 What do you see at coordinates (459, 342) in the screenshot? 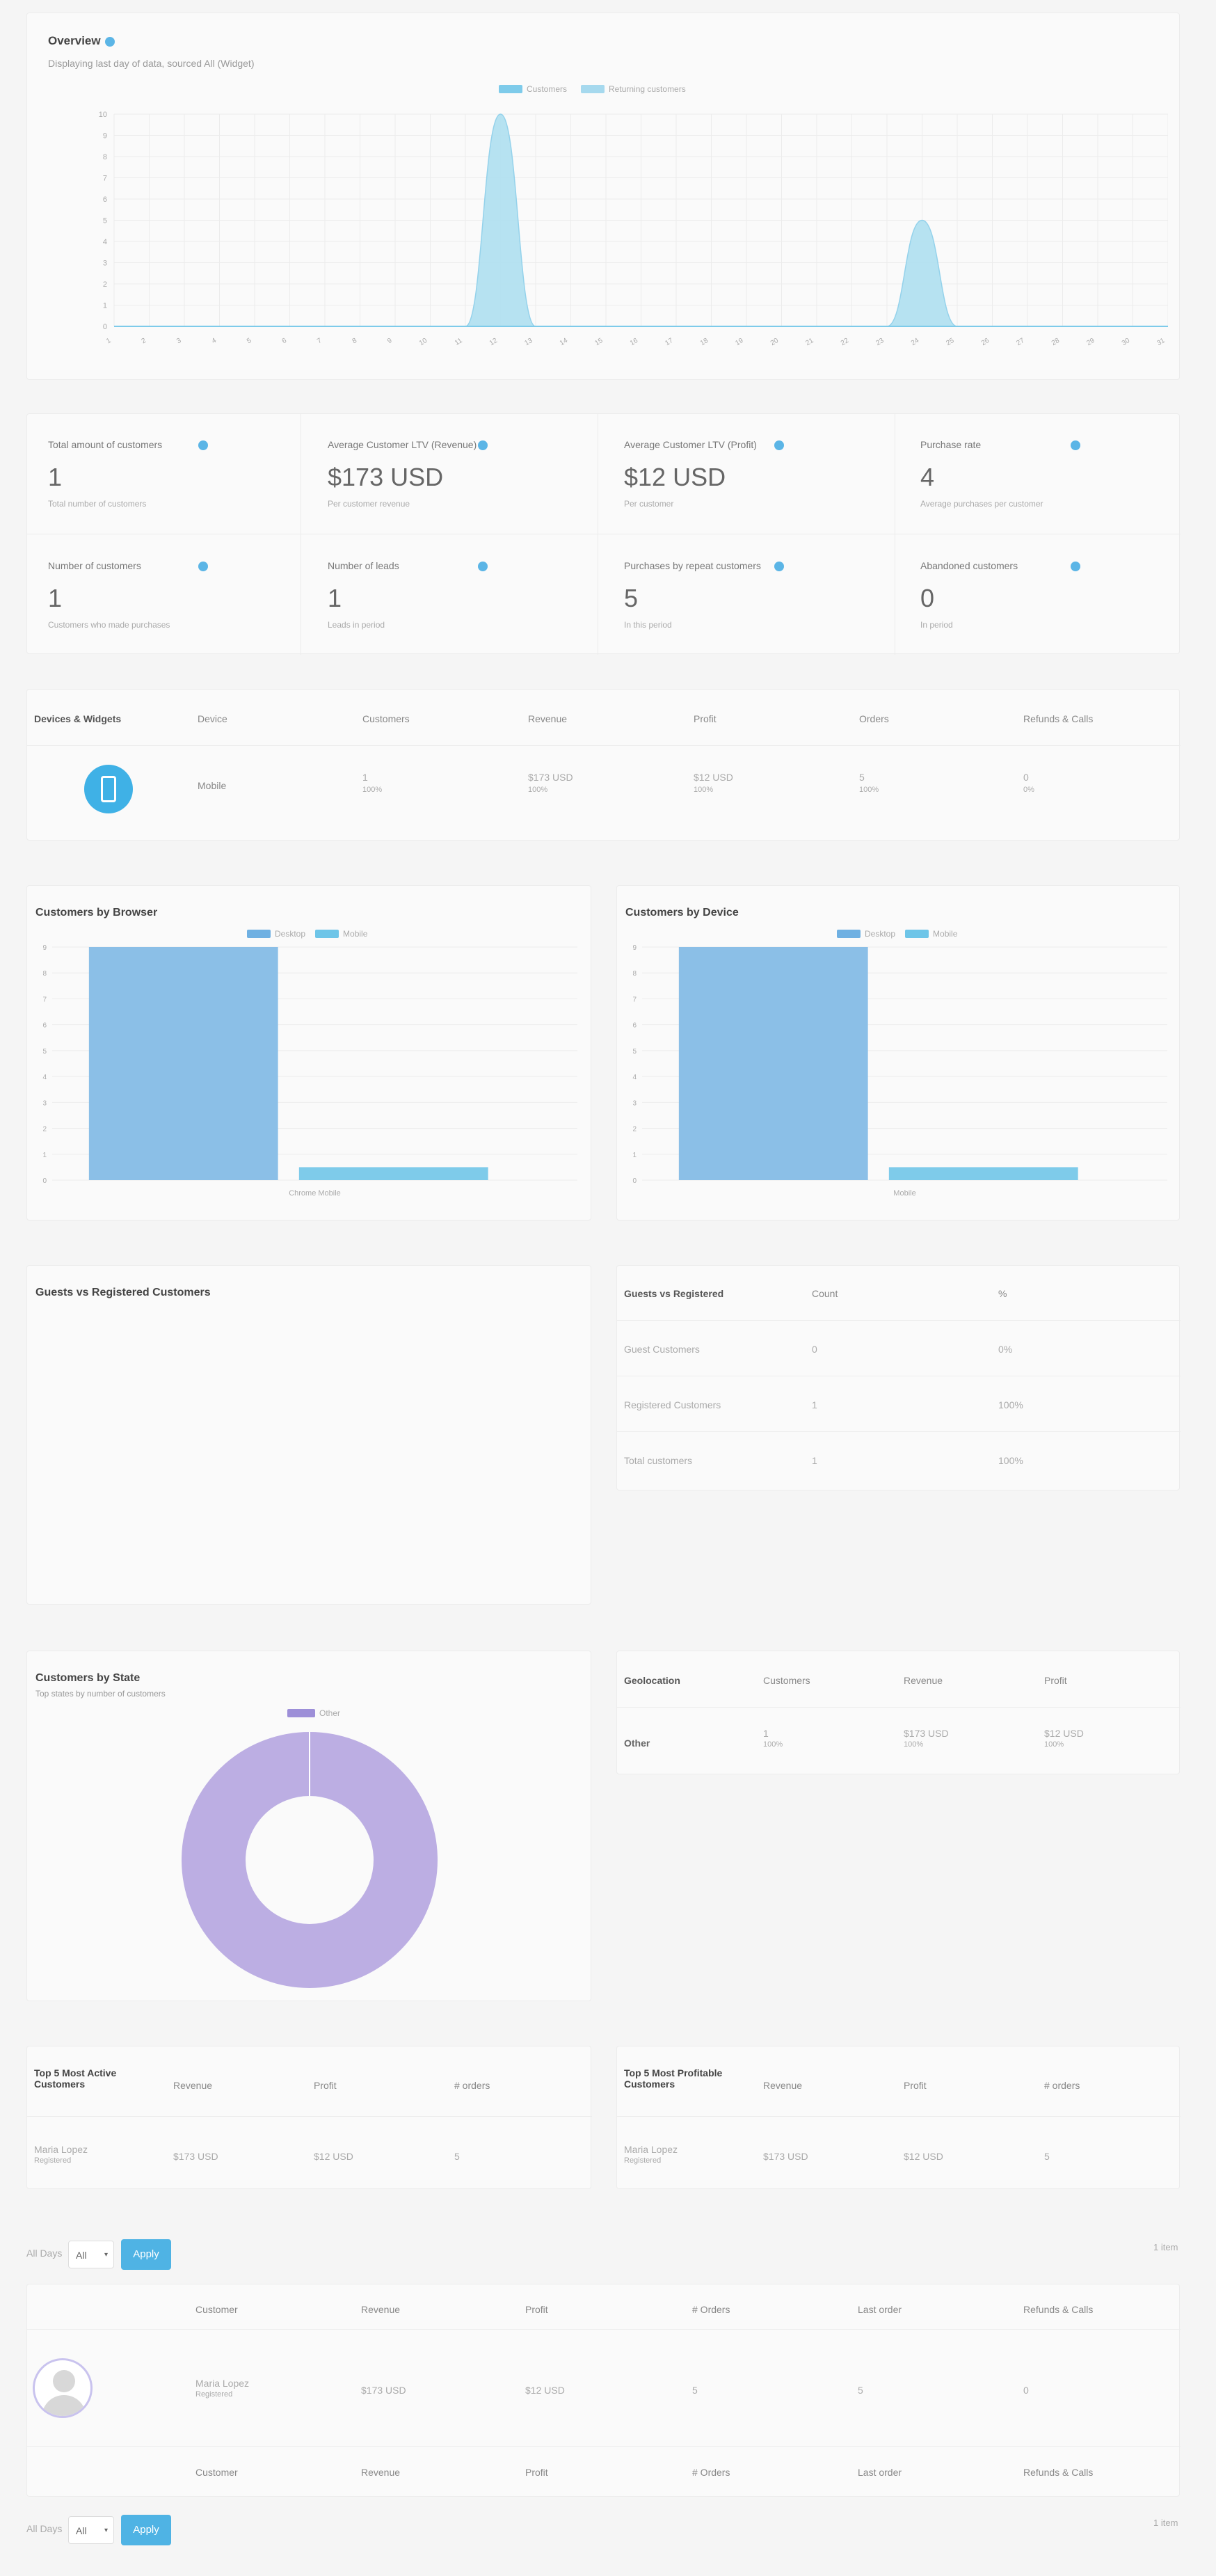
I see `x-tick-label: 11` at bounding box center [459, 342].